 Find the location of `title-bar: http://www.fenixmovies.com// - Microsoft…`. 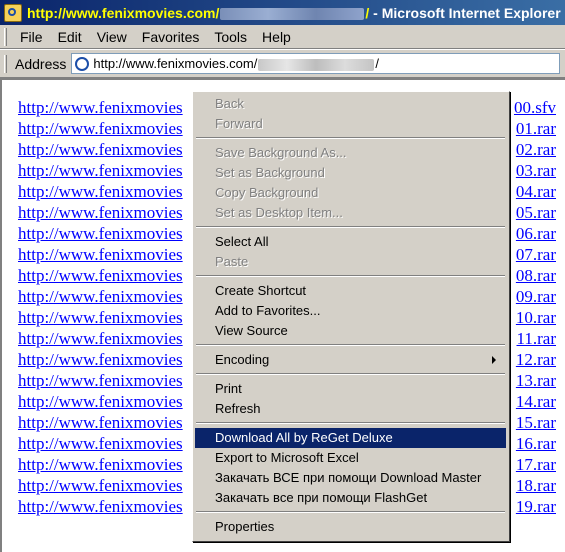

title-bar: http://www.fenixmovies.com// - Microsoft… is located at coordinates (282, 12).